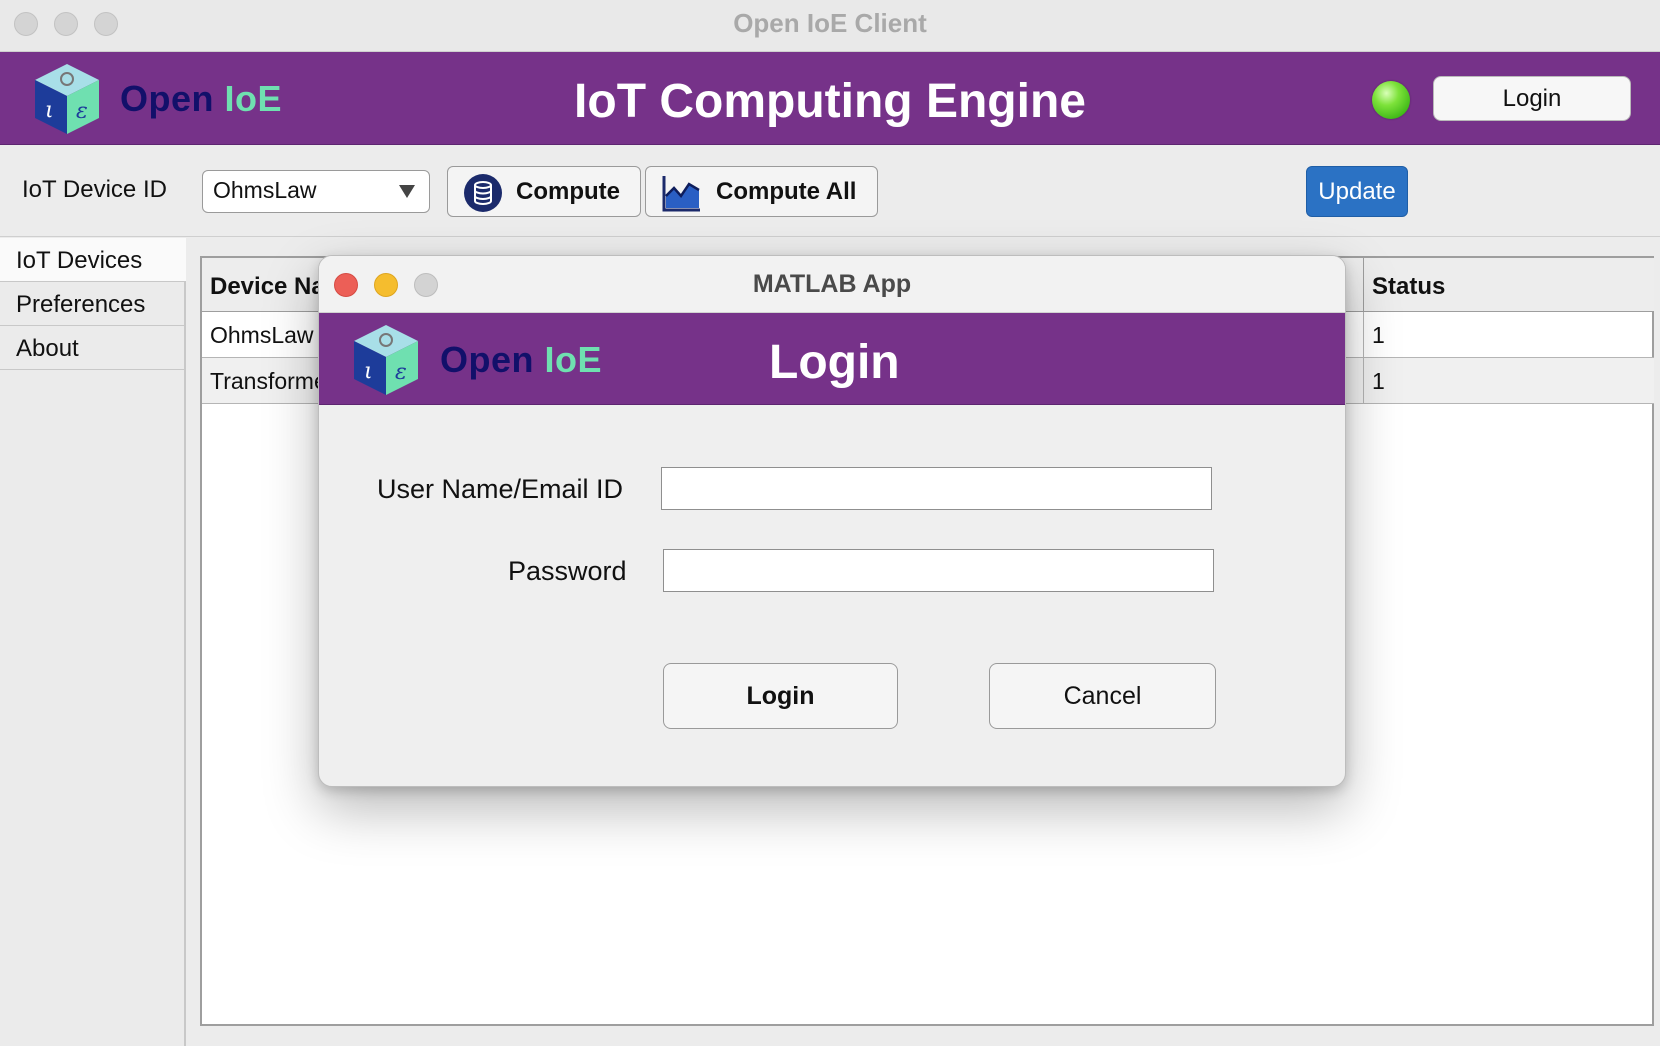 The height and width of the screenshot is (1046, 1660). I want to click on app-title: IoT Computing Engine, so click(830, 101).